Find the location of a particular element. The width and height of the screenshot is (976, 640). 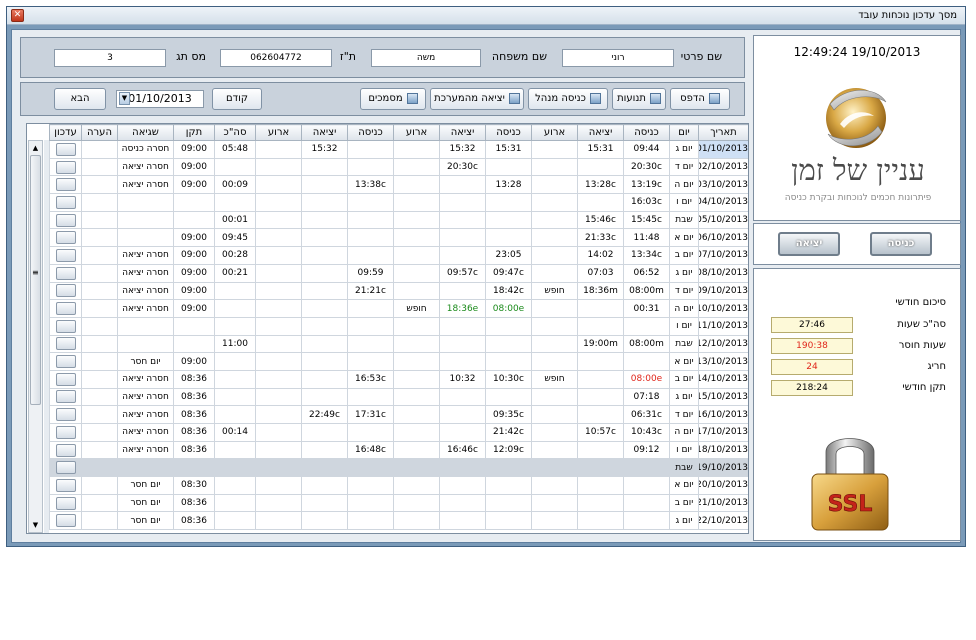

cell-std: 08:36 is located at coordinates (194, 503).